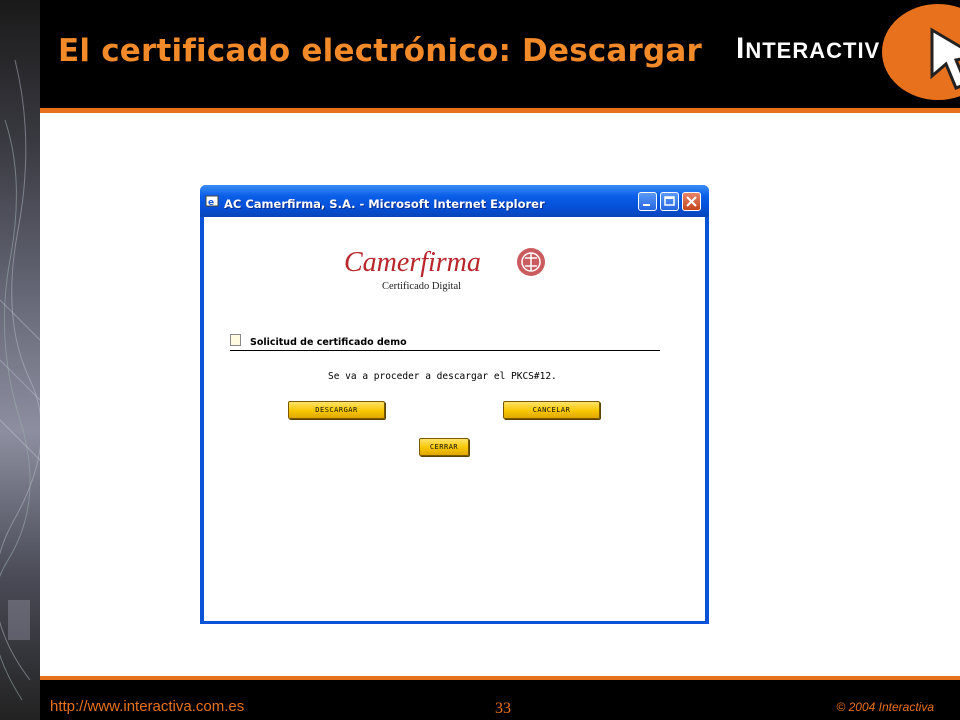 The height and width of the screenshot is (720, 960). I want to click on decorative-strip, so click(20, 360).